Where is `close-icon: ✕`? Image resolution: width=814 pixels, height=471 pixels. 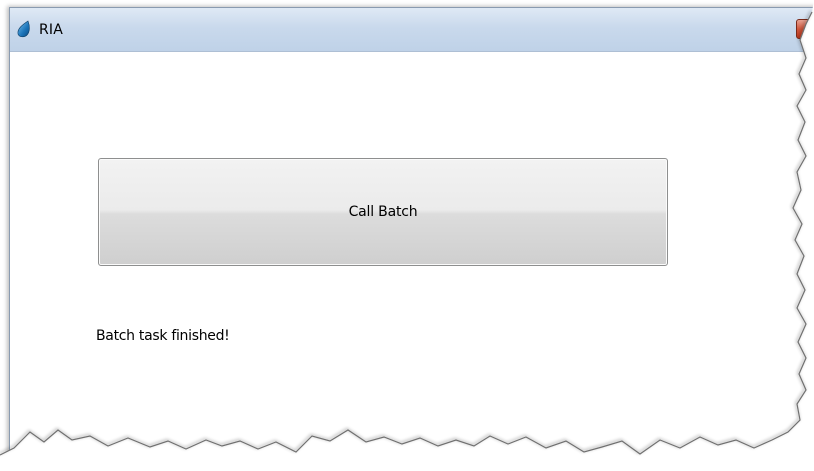
close-icon: ✕ is located at coordinates (809, 28).